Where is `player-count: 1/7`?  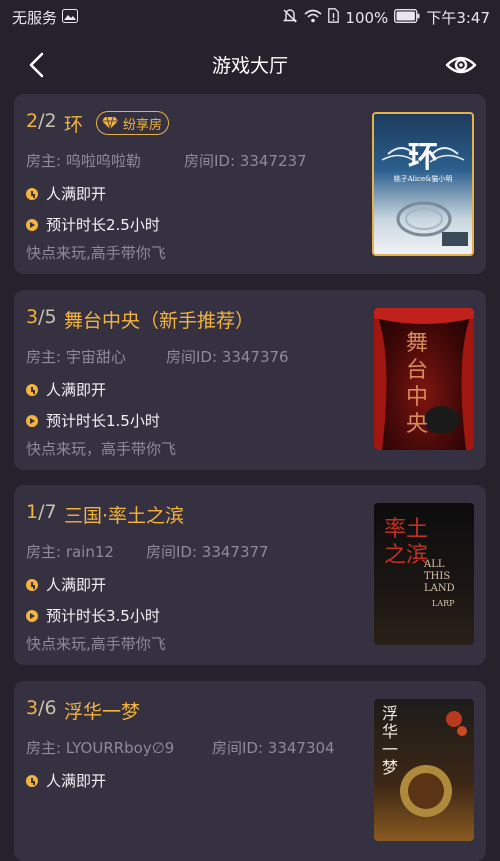 player-count: 1/7 is located at coordinates (41, 512).